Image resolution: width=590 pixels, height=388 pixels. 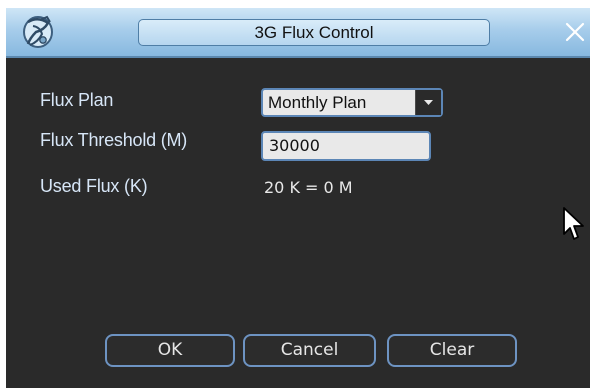 I want to click on flux-plan-label: Flux Plan, so click(x=77, y=100).